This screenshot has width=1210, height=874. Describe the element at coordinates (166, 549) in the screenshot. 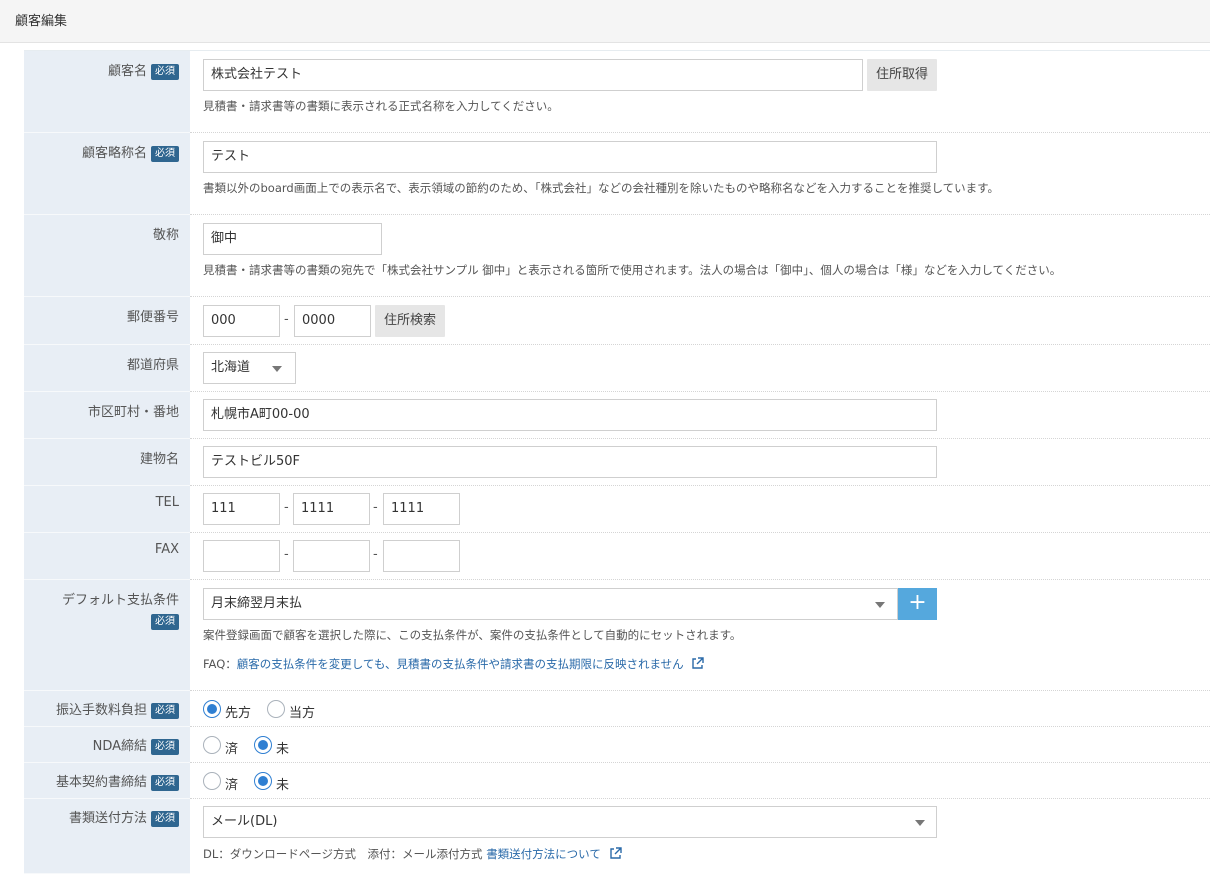

I see `field-label: FAX` at that location.